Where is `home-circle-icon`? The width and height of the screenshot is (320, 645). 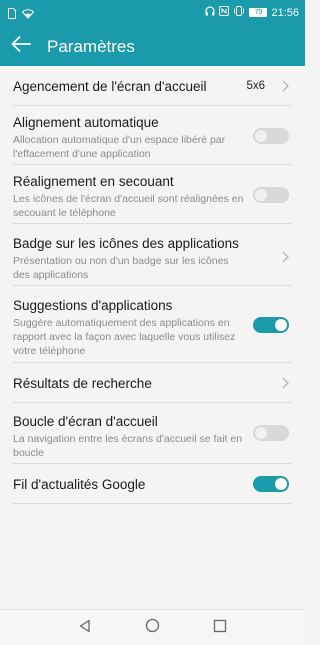
home-circle-icon is located at coordinates (152, 628).